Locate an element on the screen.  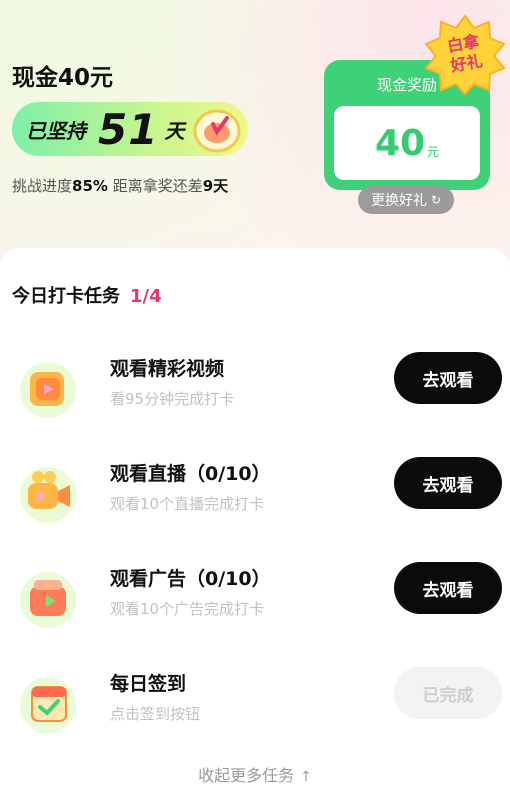
task-item: 观看广告（0/10） 观看10个广告完成打卡 去观看 is located at coordinates (255, 608).